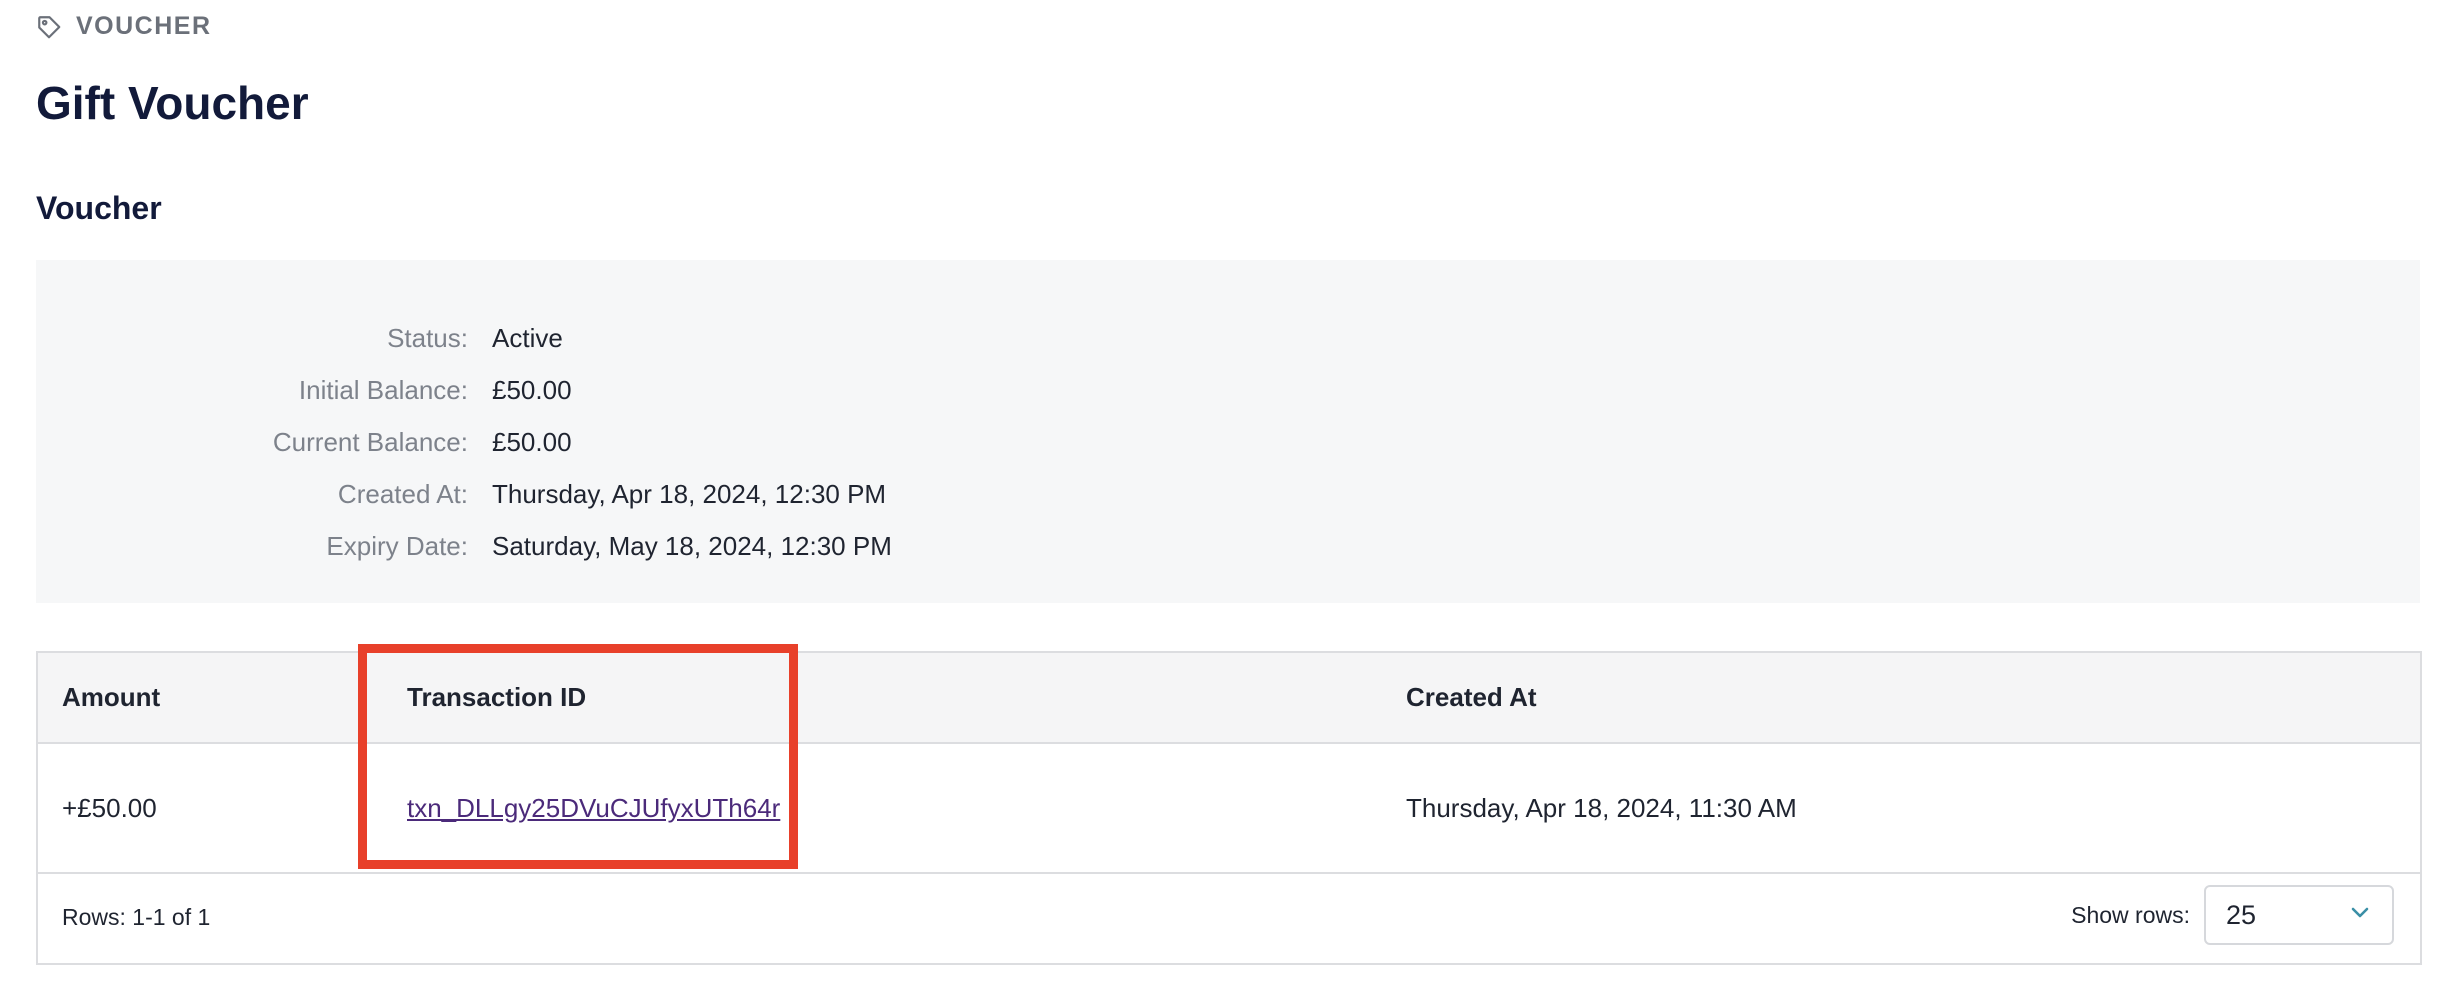 The image size is (2450, 1008). Describe the element at coordinates (2241, 914) in the screenshot. I see `rows-per-page-value: 25` at that location.